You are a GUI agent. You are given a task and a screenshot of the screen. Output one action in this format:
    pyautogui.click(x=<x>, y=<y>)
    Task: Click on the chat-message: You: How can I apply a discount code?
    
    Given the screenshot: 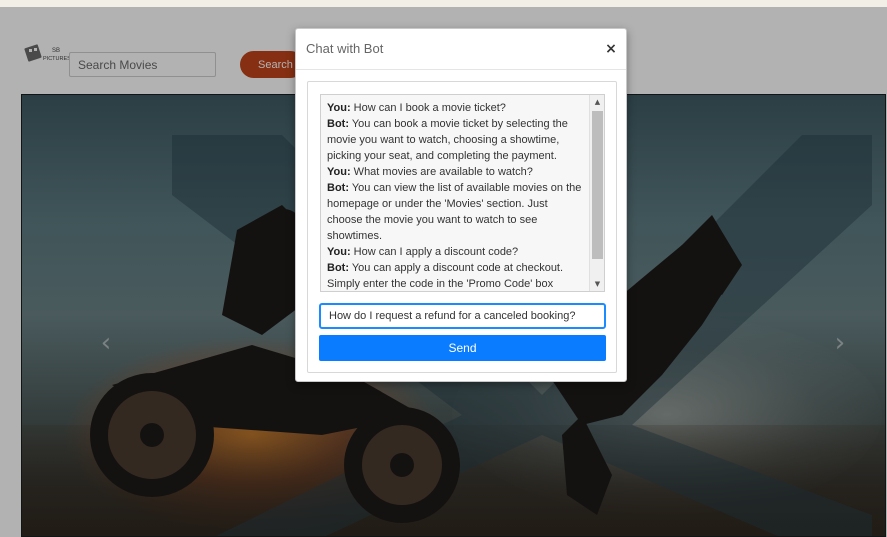 What is the action you would take?
    pyautogui.click(x=456, y=252)
    